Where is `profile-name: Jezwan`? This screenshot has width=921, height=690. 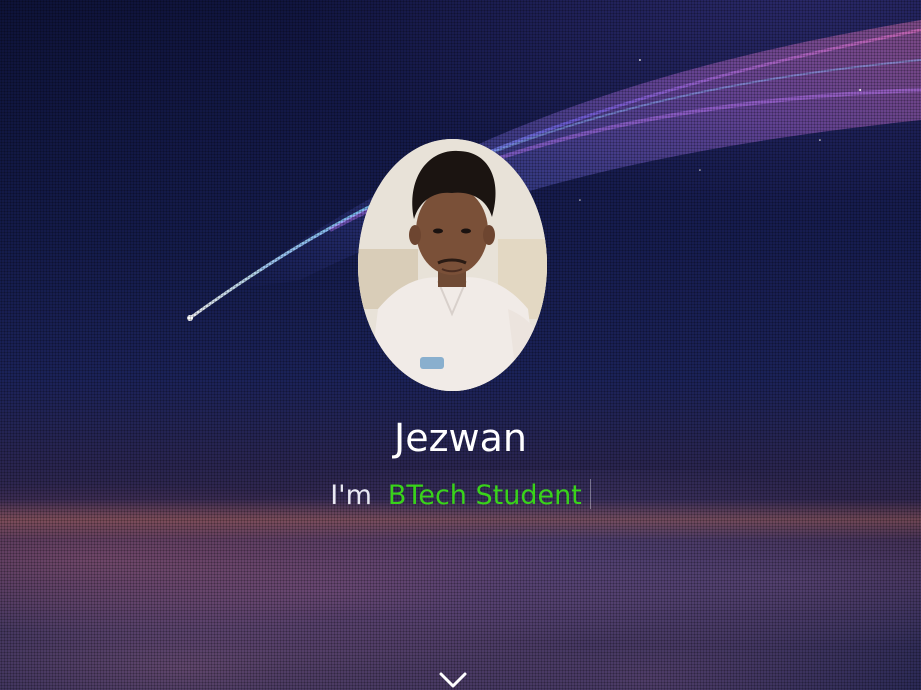
profile-name: Jezwan is located at coordinates (460, 438).